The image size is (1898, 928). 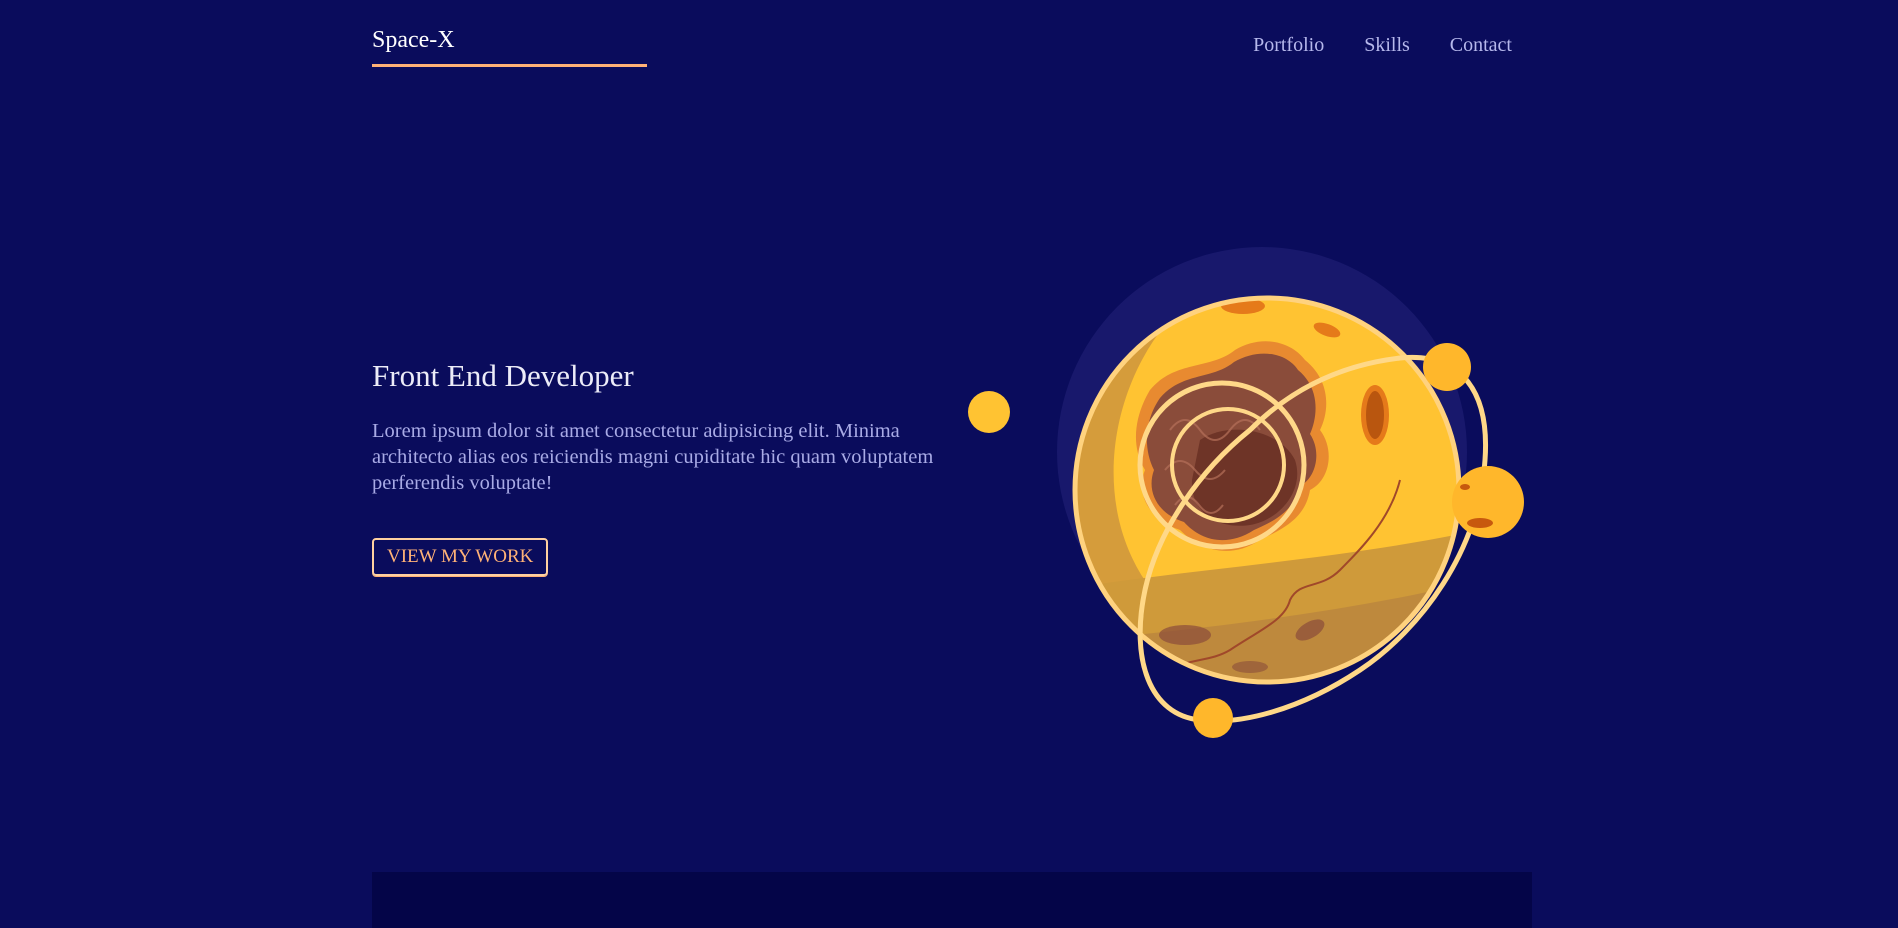 What do you see at coordinates (1387, 45) in the screenshot?
I see `nav-link-skills: Skills` at bounding box center [1387, 45].